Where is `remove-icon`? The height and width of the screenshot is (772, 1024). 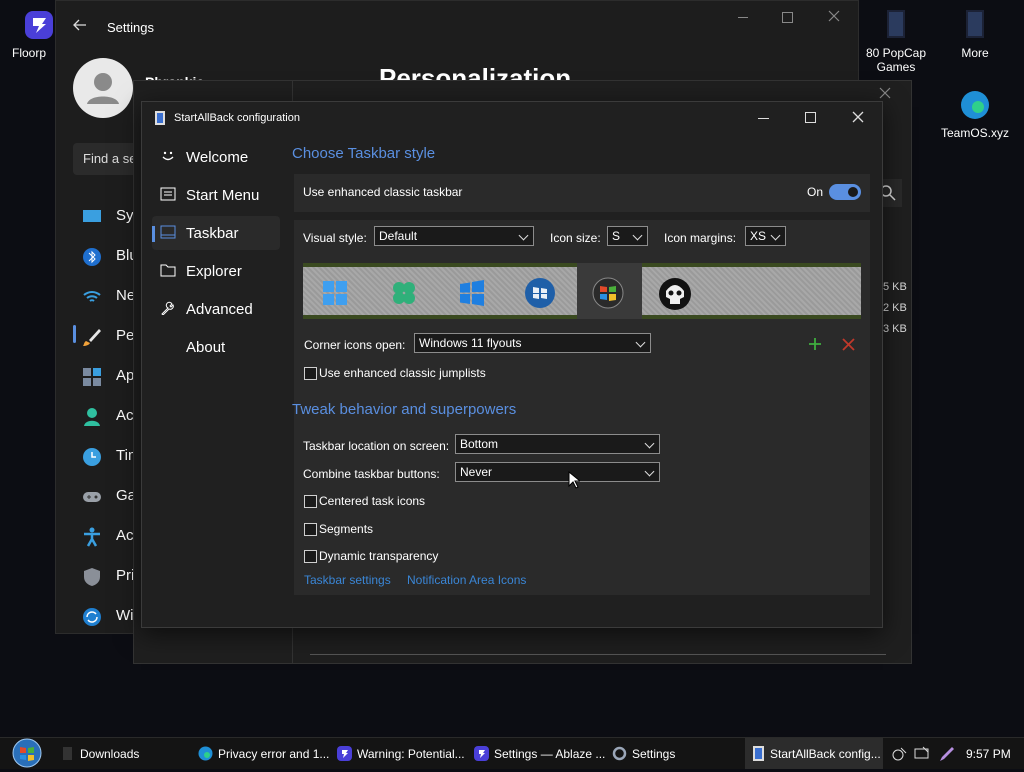 remove-icon is located at coordinates (848, 344).